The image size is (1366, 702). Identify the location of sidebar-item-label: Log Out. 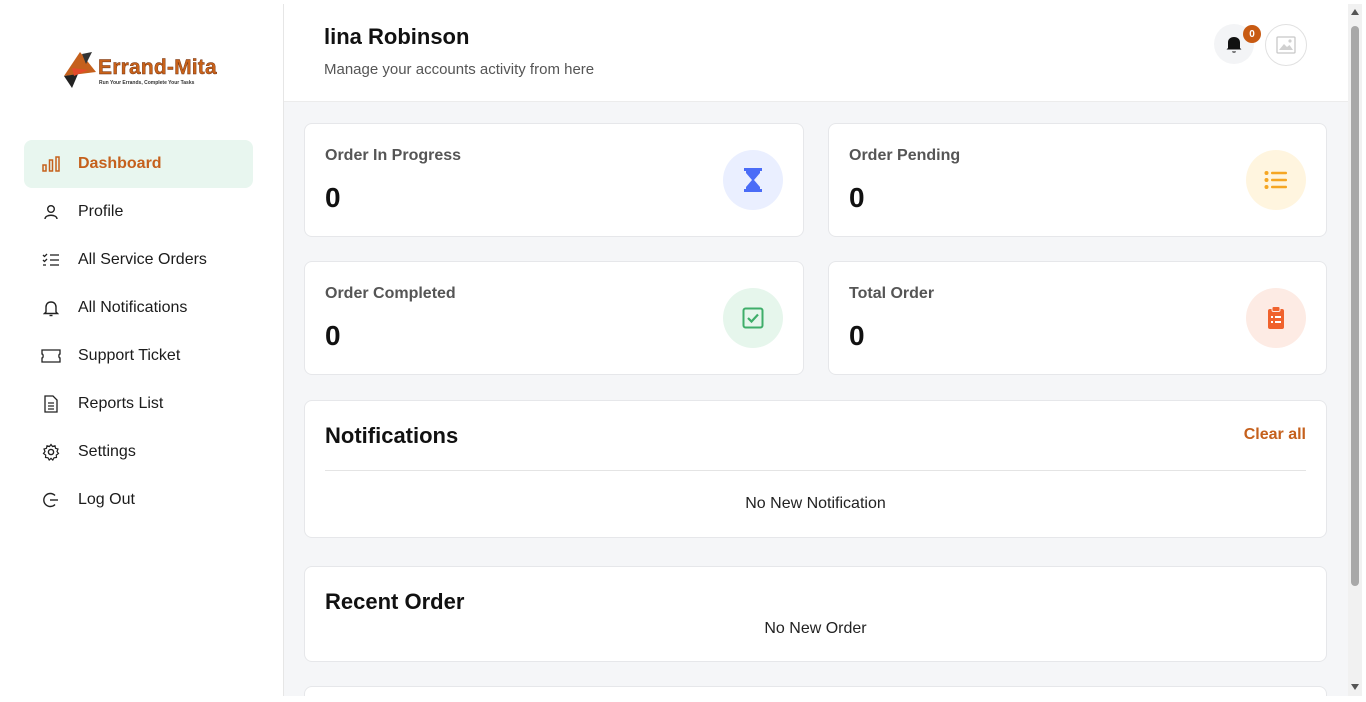
(106, 499).